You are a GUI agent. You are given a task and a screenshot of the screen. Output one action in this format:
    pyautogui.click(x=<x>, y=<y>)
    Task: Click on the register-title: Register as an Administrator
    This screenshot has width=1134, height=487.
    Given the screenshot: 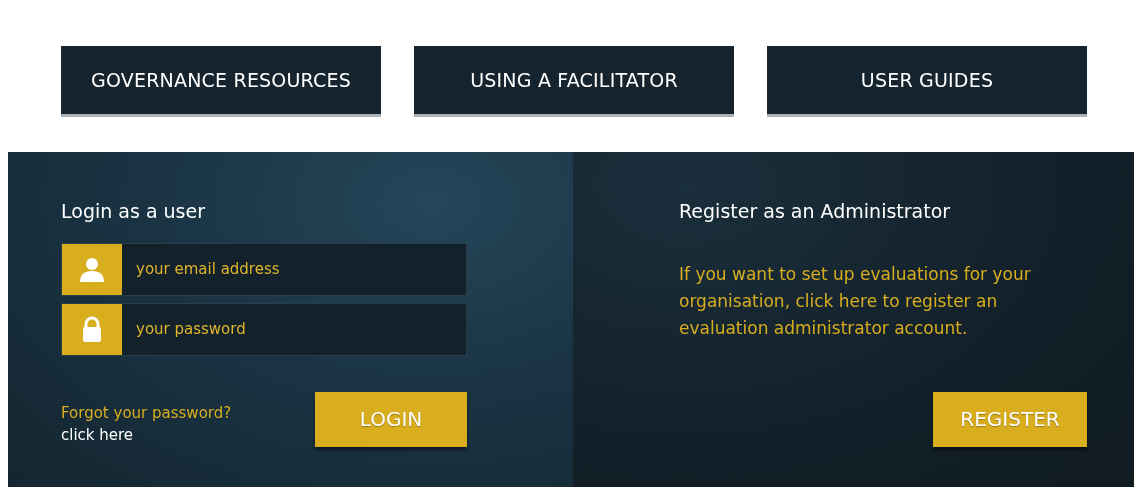 What is the action you would take?
    pyautogui.click(x=815, y=211)
    